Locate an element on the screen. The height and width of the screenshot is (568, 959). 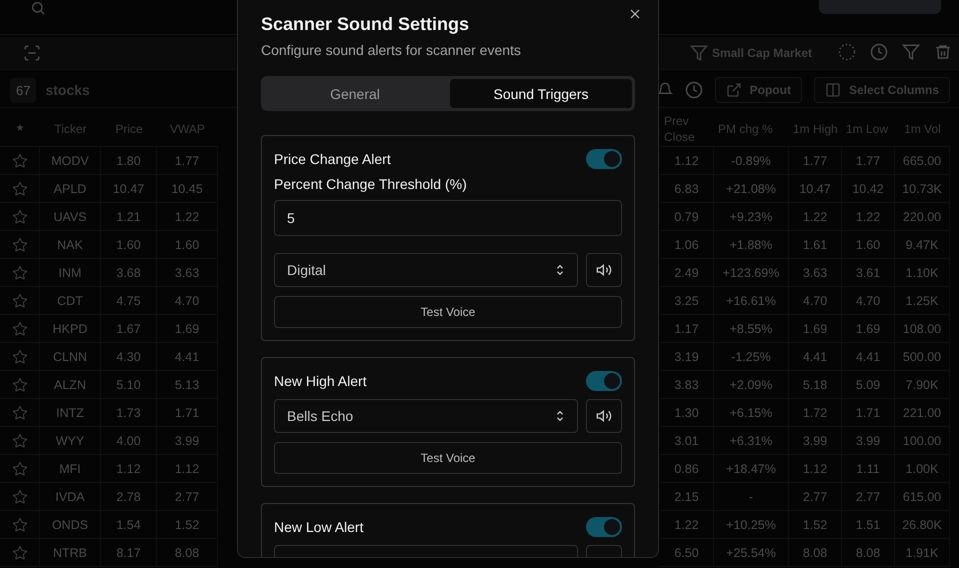
sound-select: Bells Echo is located at coordinates (426, 416).